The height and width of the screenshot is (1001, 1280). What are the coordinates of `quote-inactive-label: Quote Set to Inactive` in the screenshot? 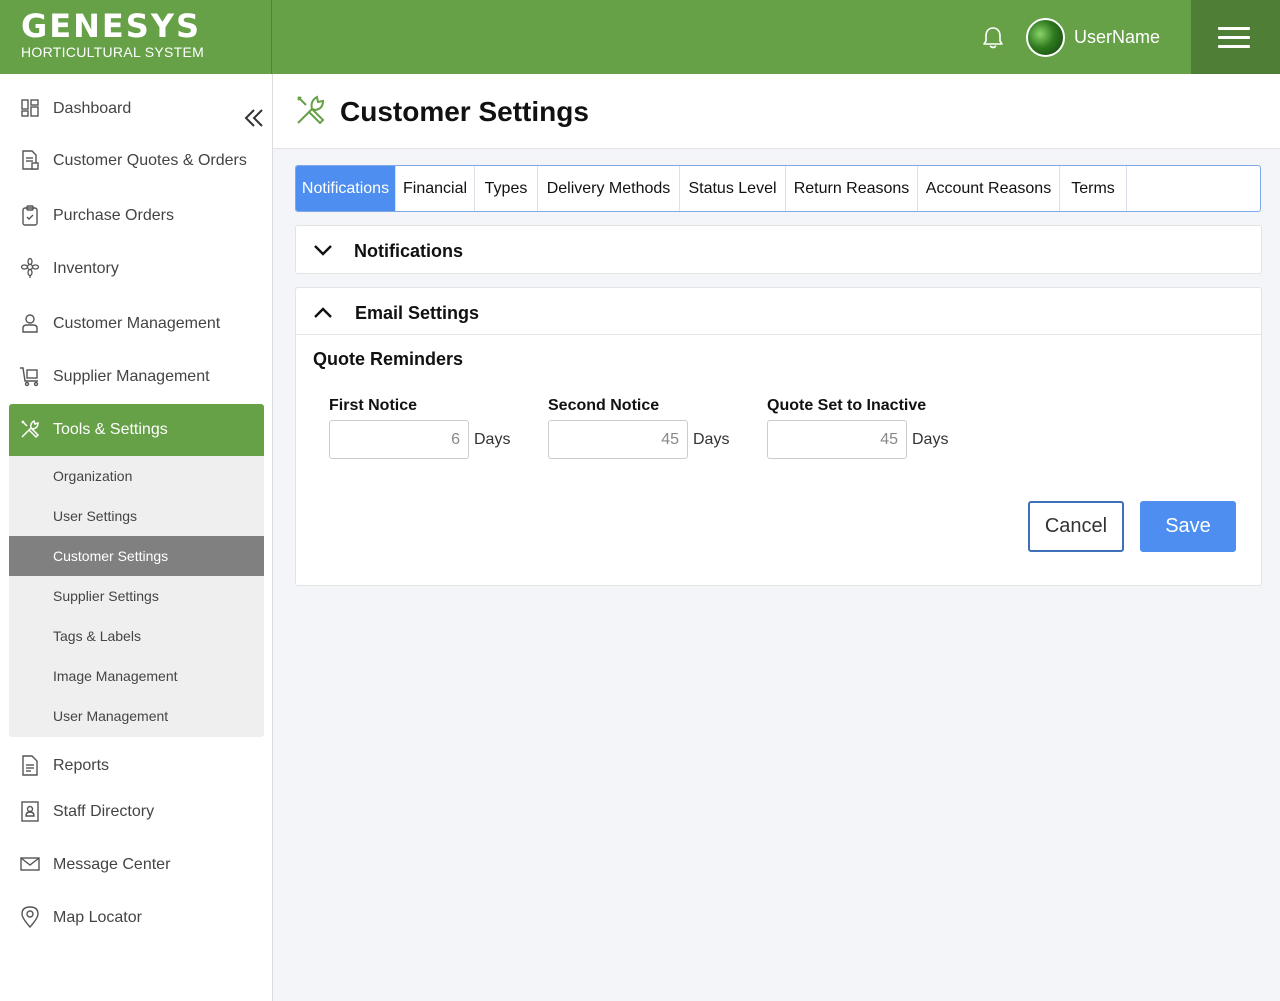 It's located at (847, 405).